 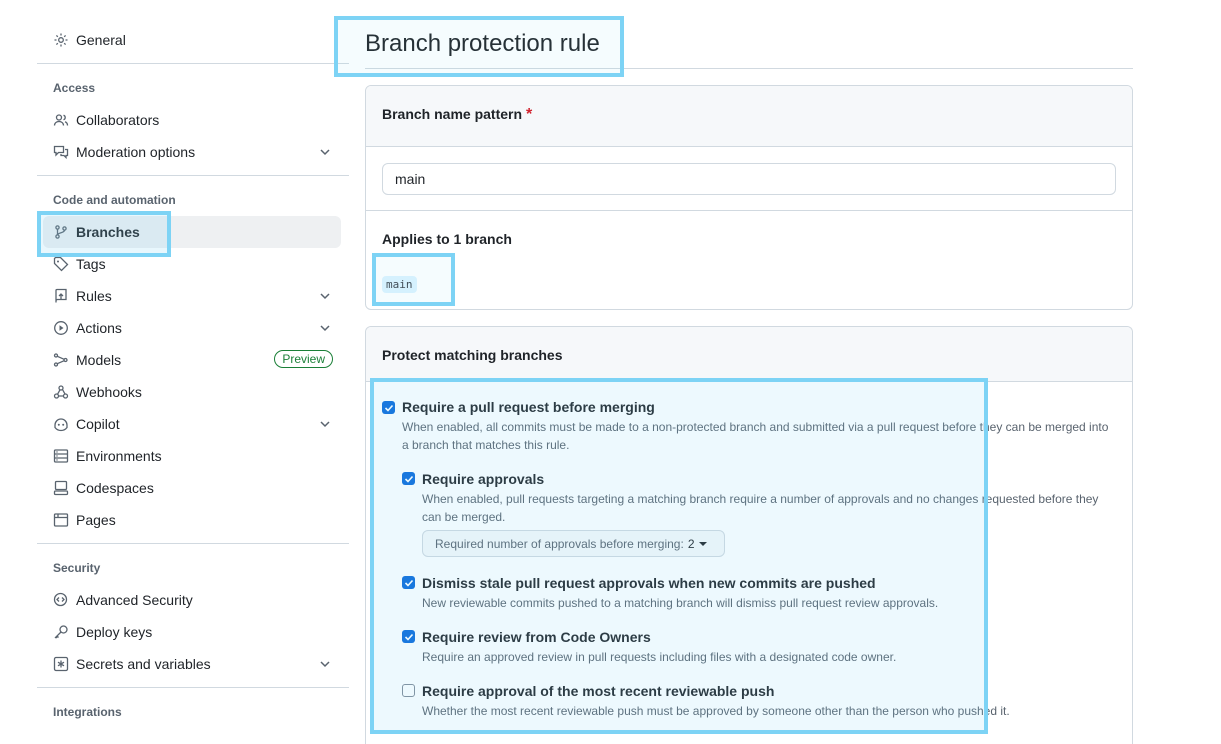 What do you see at coordinates (61, 456) in the screenshot?
I see `server-icon` at bounding box center [61, 456].